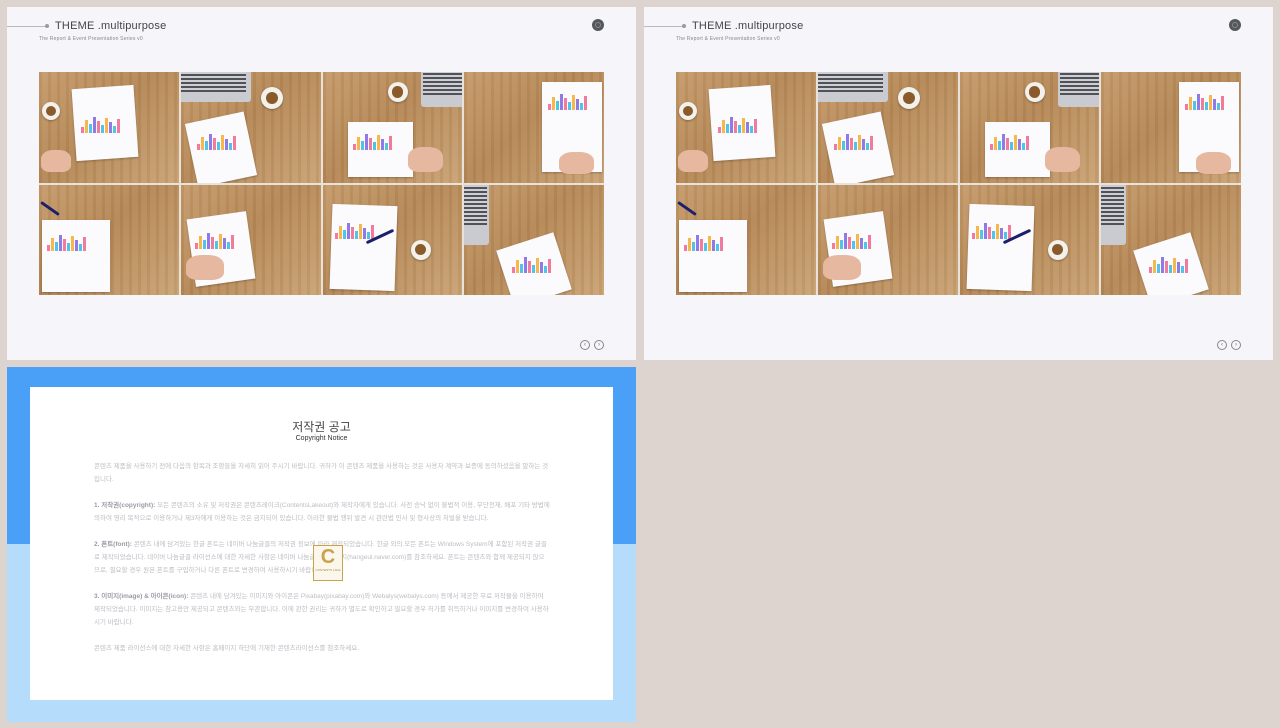  What do you see at coordinates (1078, 89) in the screenshot?
I see `laptop-illustration` at bounding box center [1078, 89].